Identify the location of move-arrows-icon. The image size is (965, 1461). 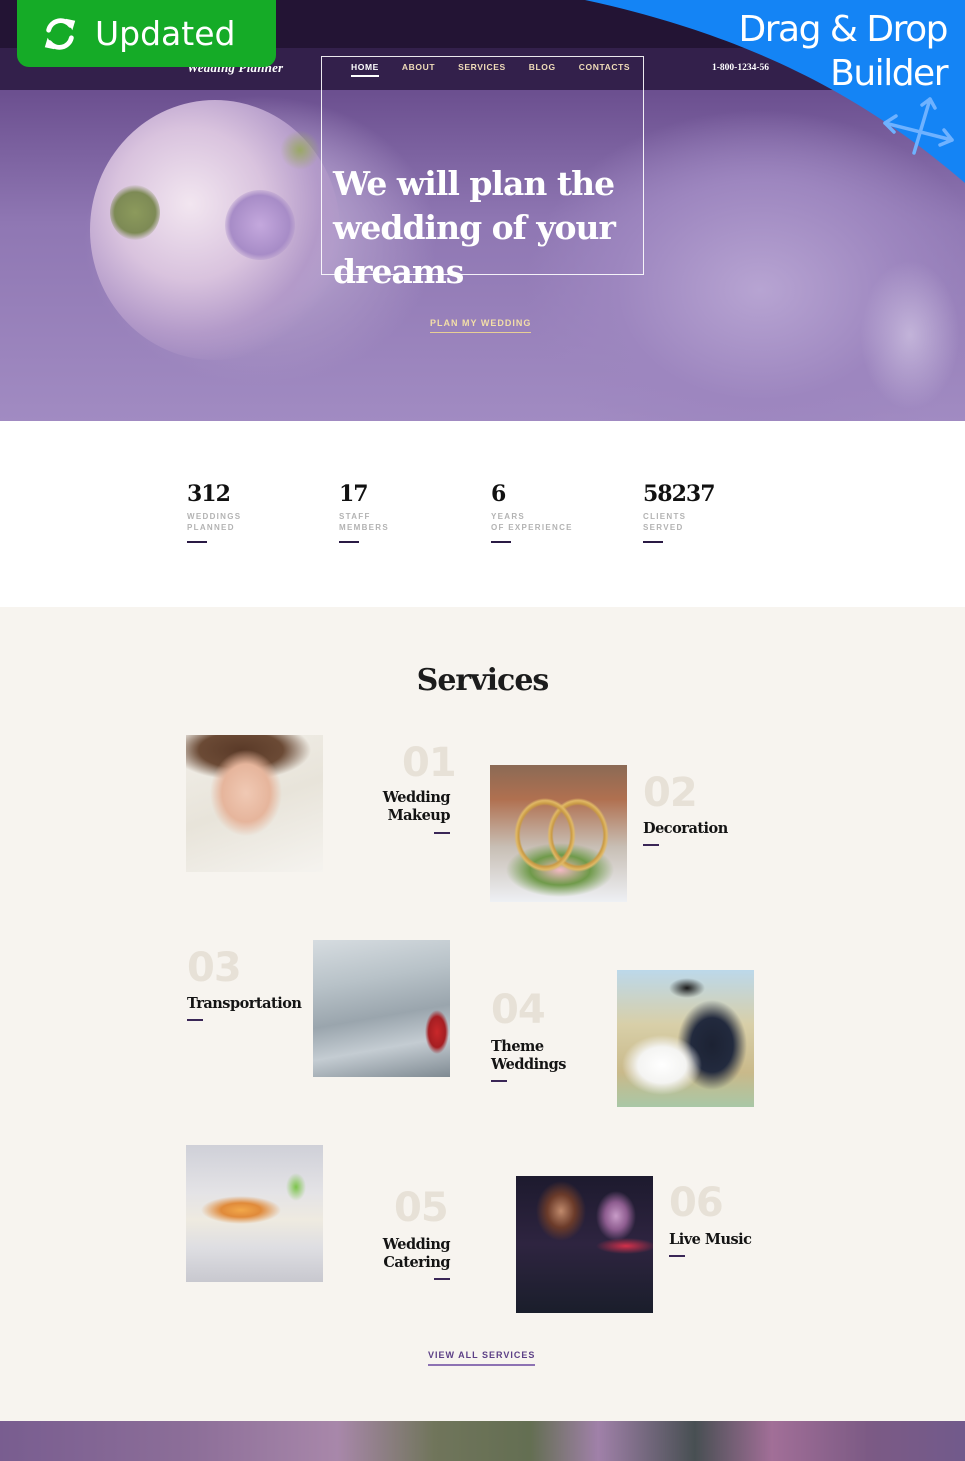
(918, 126).